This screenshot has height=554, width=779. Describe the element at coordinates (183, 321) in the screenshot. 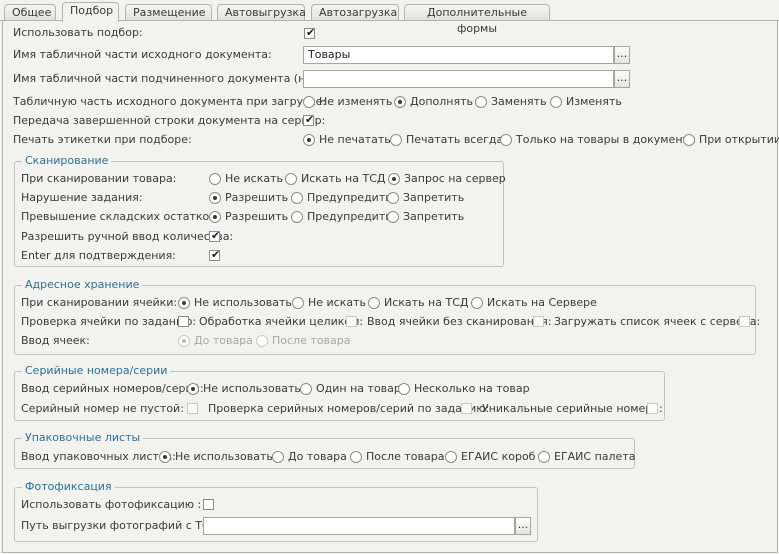

I see `check-cell-checkbox` at that location.